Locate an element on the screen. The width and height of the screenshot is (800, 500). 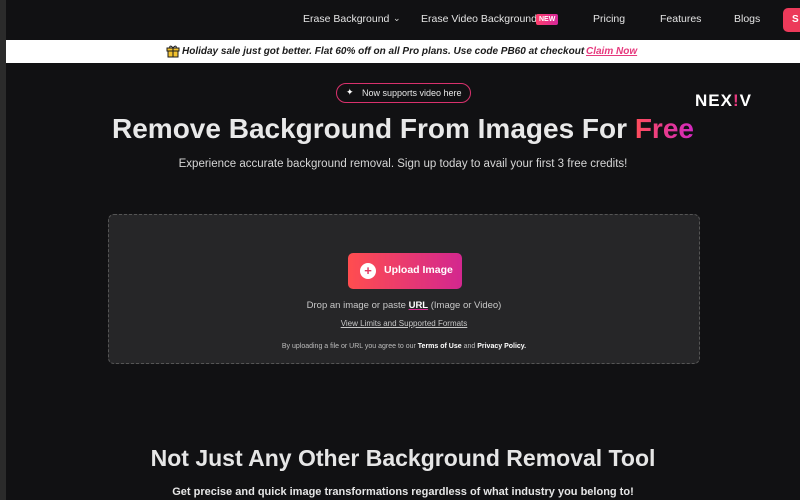
view-limits-link: View Limits and Supported Formats is located at coordinates (404, 323).